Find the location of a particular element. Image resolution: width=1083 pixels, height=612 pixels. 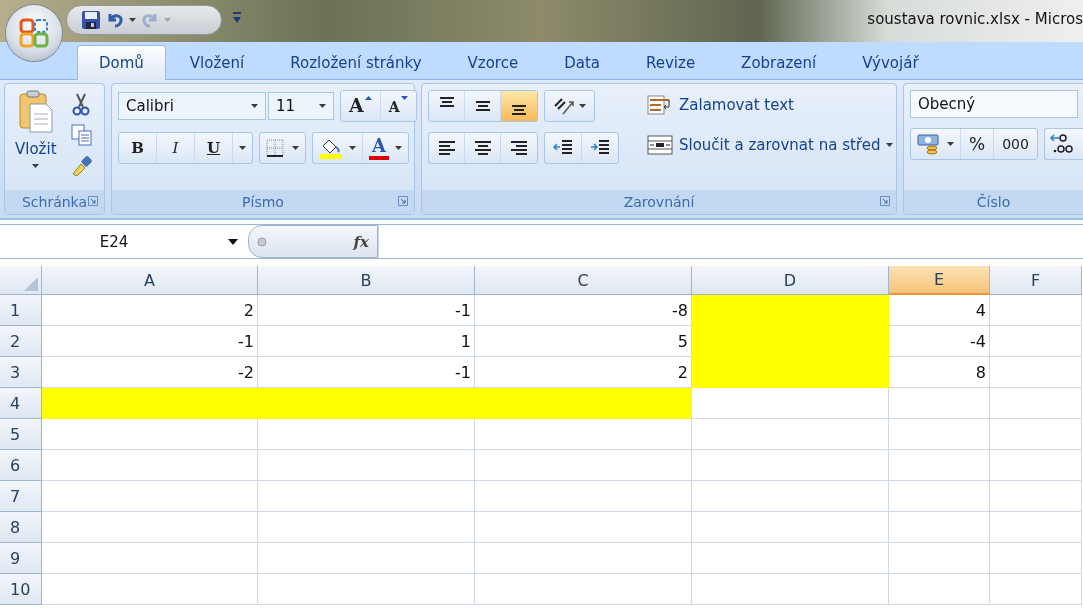

borders-icon is located at coordinates (275, 148).